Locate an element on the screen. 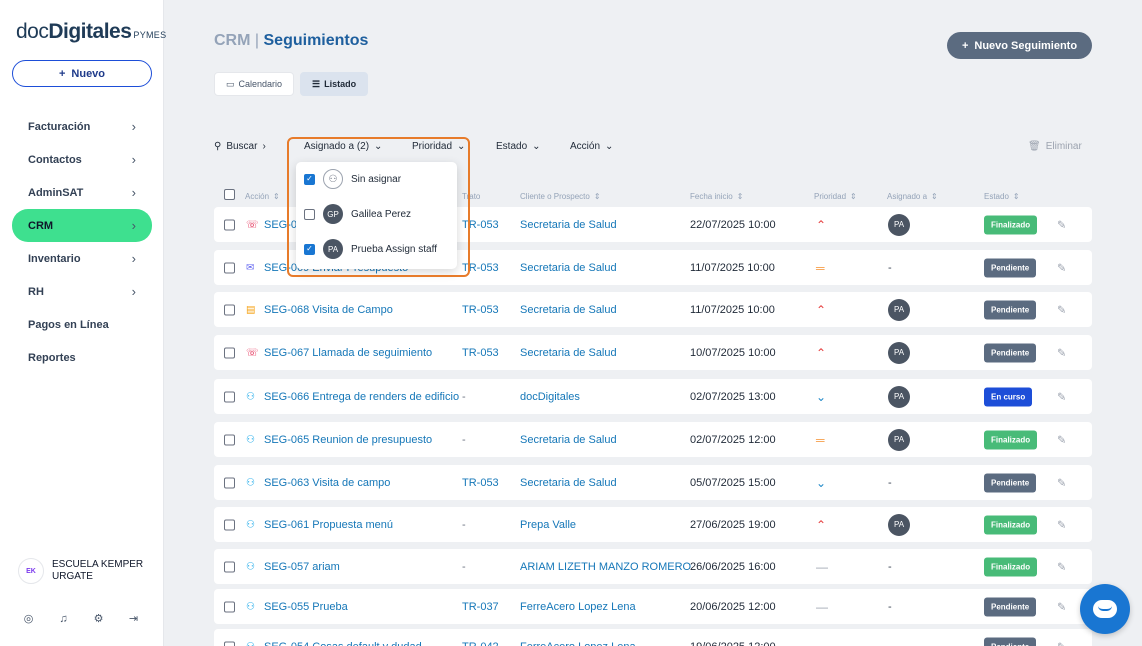 This screenshot has height=646, width=1142. new-button: + Nuevo is located at coordinates (82, 73).